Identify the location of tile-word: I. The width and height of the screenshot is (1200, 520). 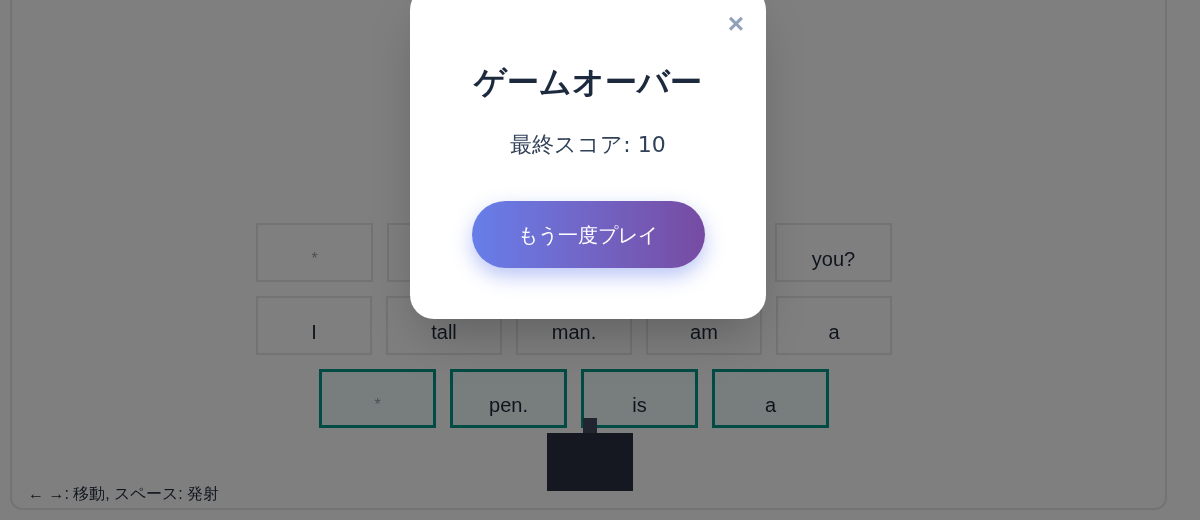
(314, 332).